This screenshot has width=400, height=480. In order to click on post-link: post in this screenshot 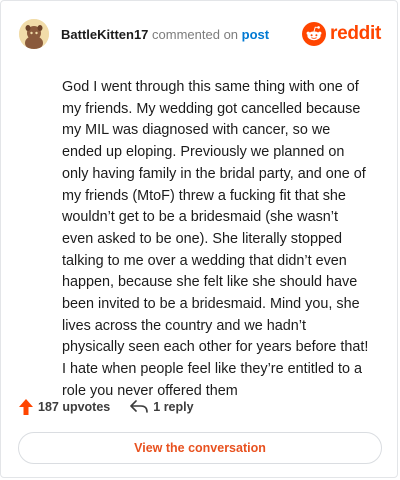, I will do `click(255, 34)`.